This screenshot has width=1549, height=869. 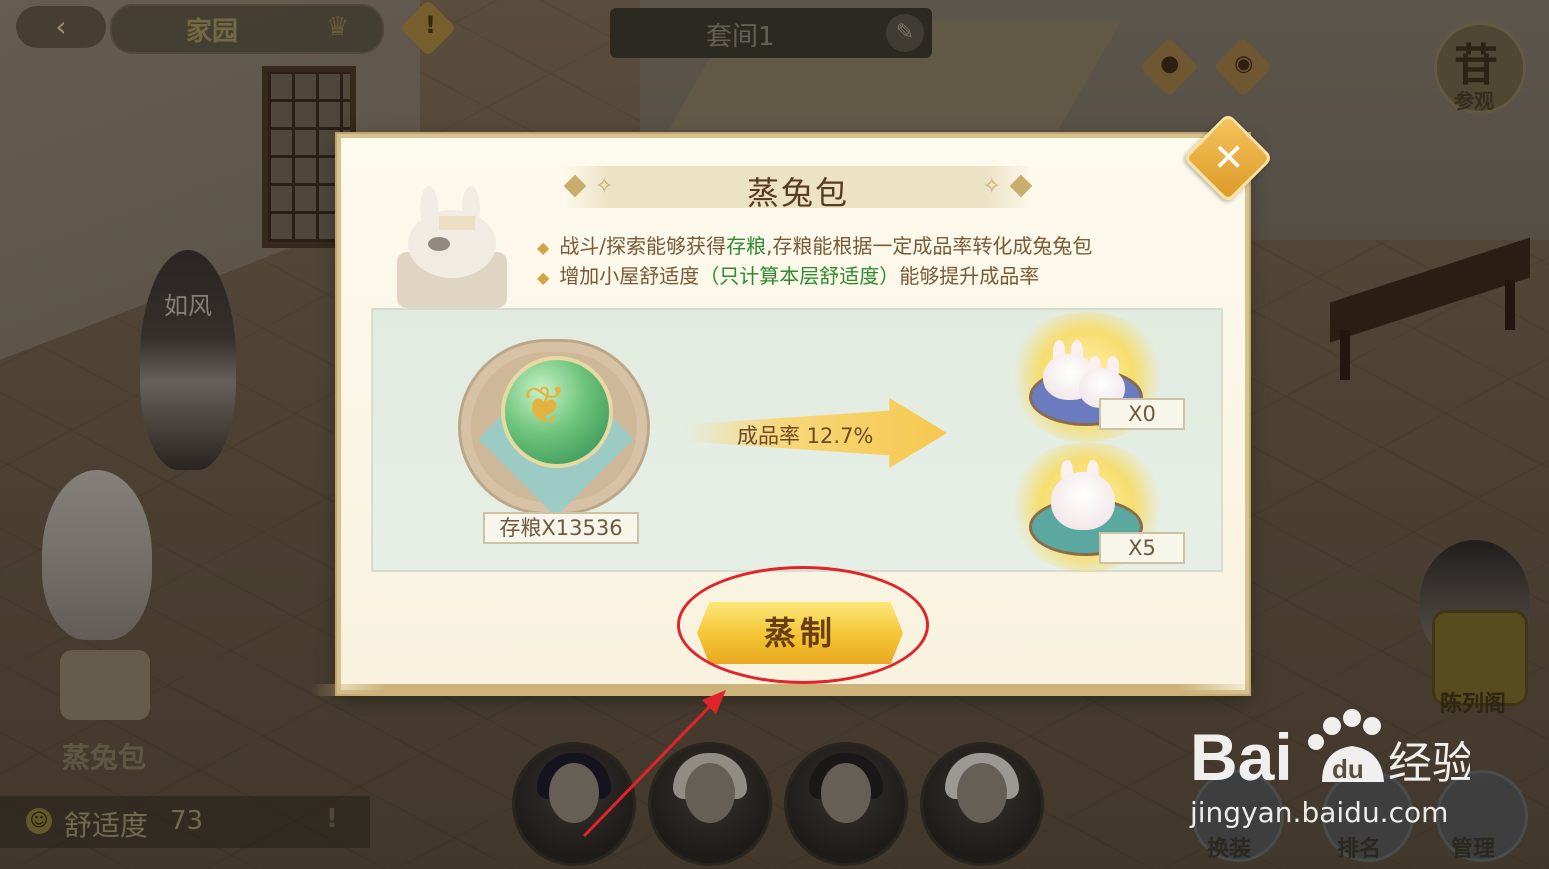 What do you see at coordinates (1241, 756) in the screenshot?
I see `svg-text: Bai` at bounding box center [1241, 756].